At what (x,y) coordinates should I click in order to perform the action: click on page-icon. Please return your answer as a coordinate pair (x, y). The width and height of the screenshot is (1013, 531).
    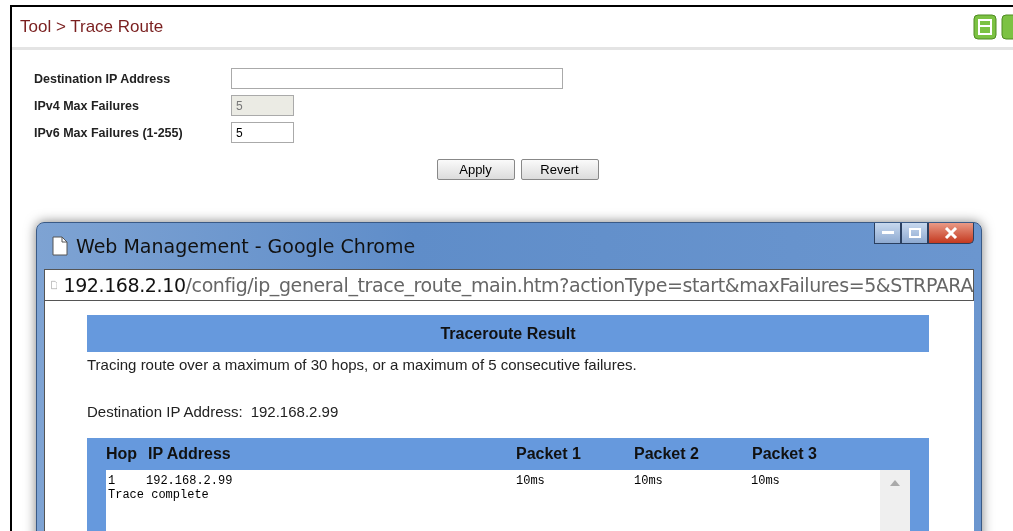
    Looking at the image, I should click on (60, 246).